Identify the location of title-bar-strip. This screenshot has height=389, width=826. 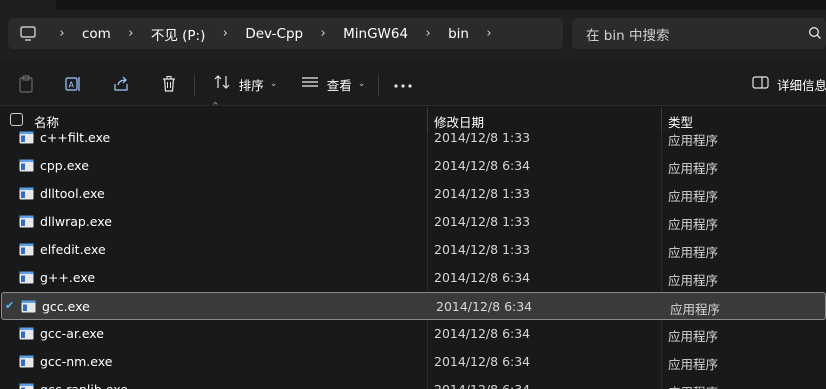
(413, 6).